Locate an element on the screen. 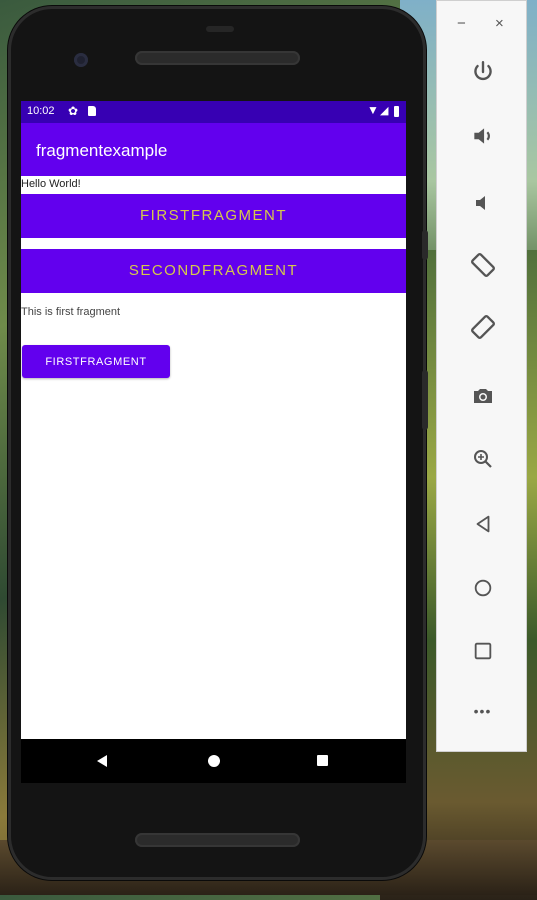 The image size is (537, 900). rotate-left-icon is located at coordinates (482, 265).